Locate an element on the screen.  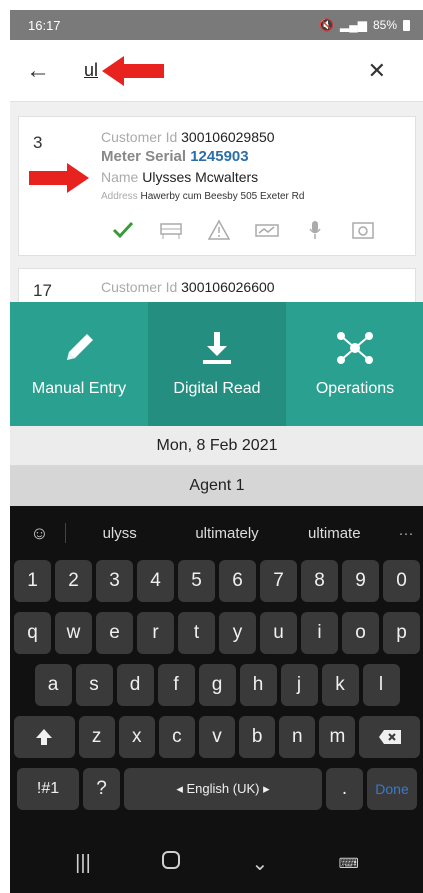
key: d is located at coordinates (135, 685).